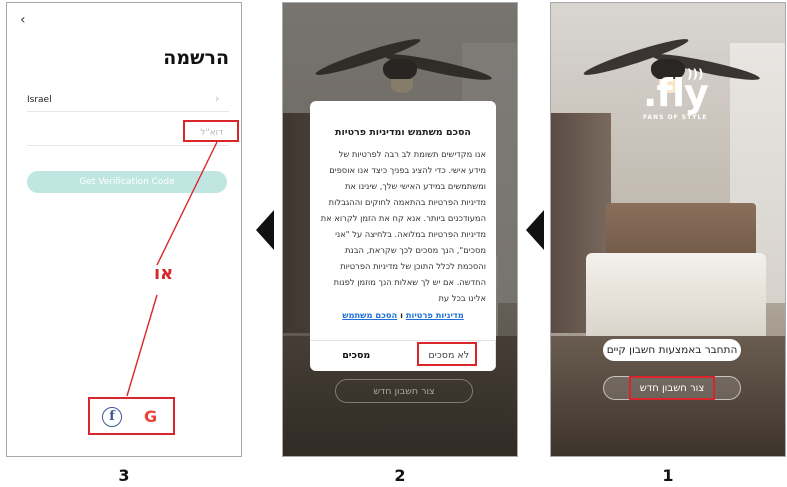 The image size is (787, 487). What do you see at coordinates (672, 388) in the screenshot?
I see `highlight-create-account` at bounding box center [672, 388].